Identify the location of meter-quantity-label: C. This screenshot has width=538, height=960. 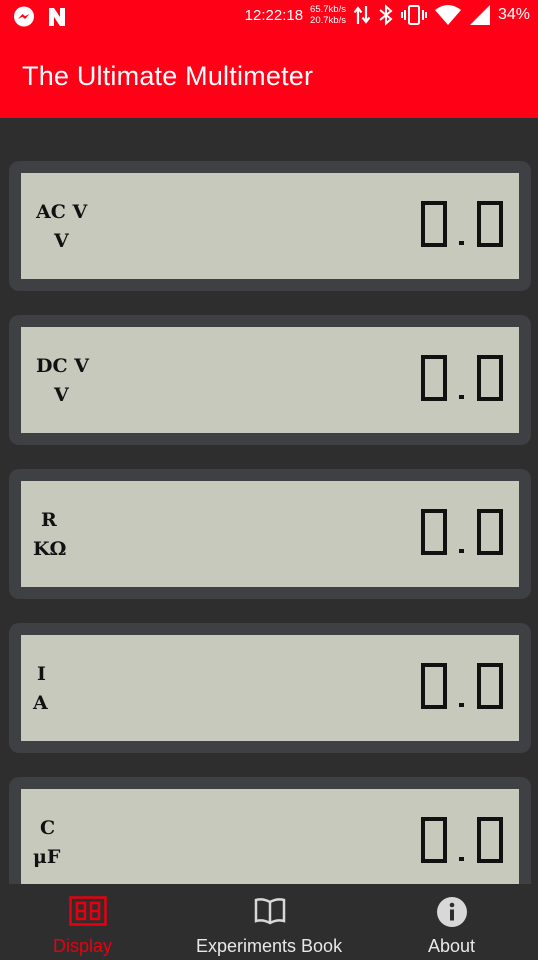
(48, 828).